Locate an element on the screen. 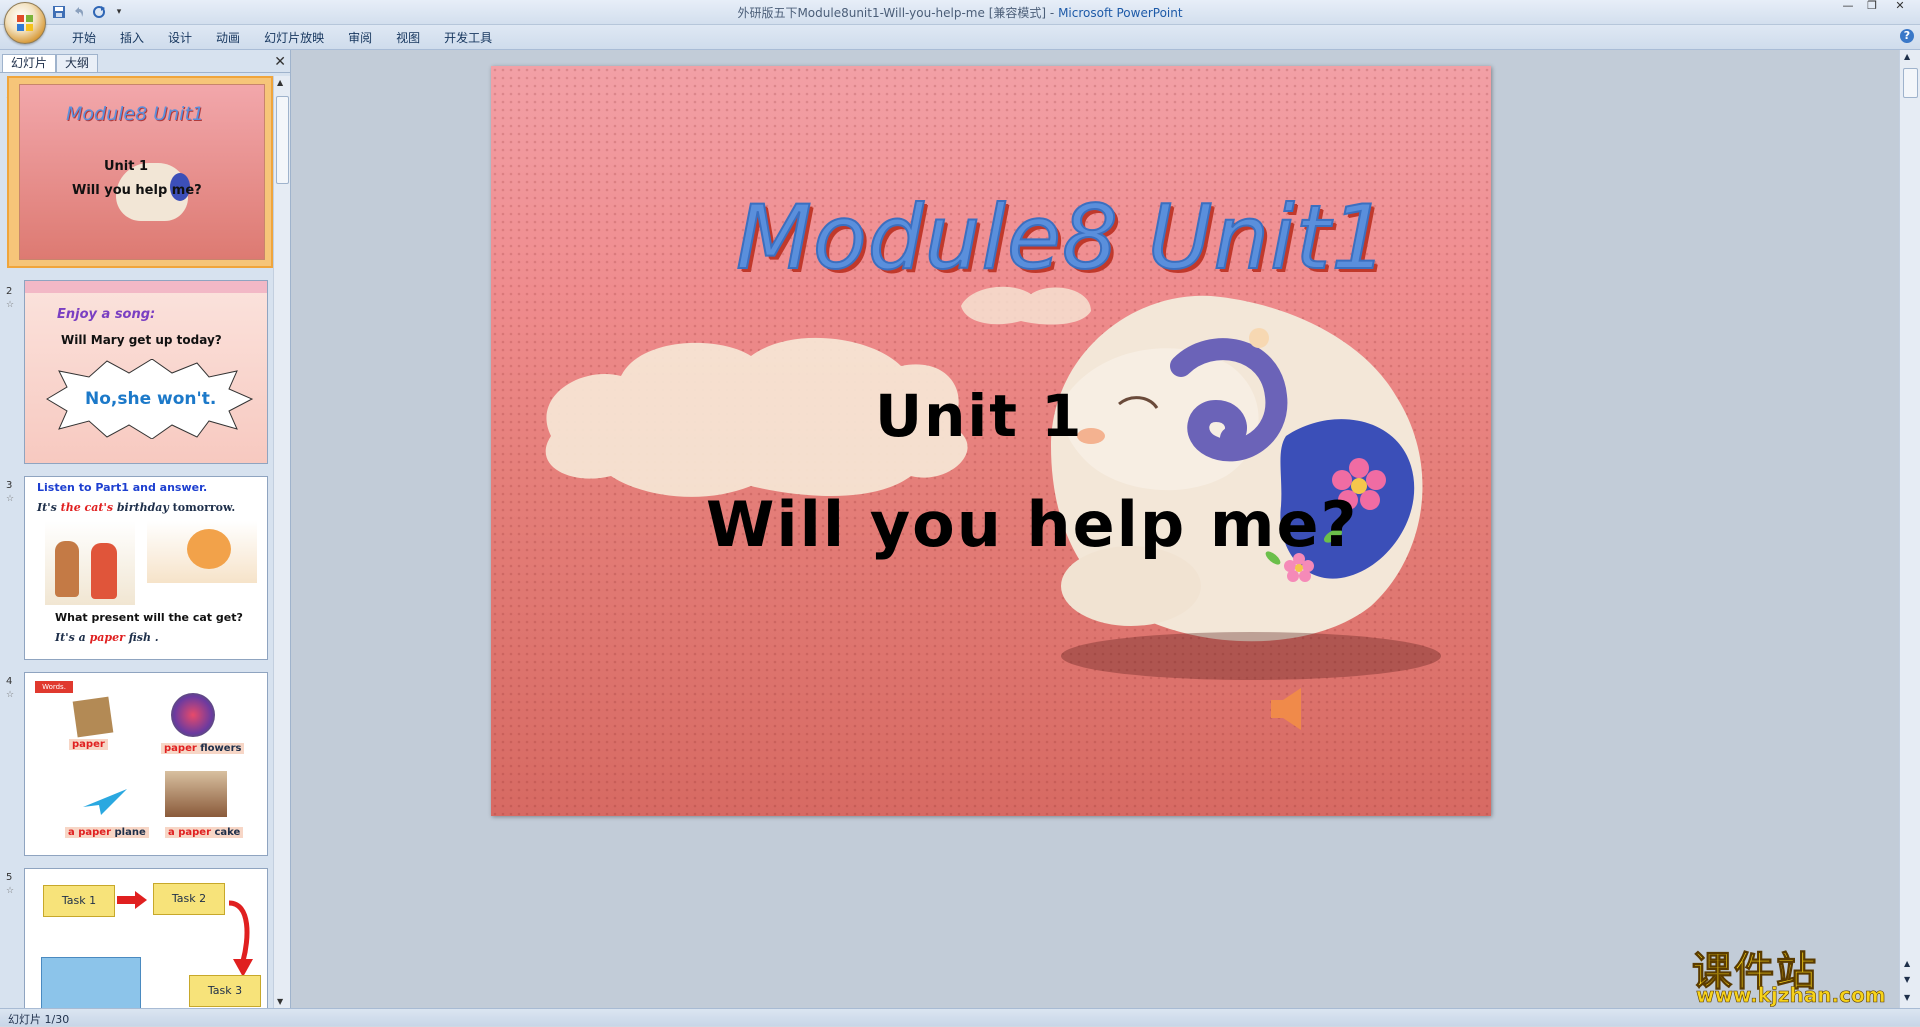 Image resolution: width=1920 pixels, height=1027 pixels. tab-home: 开始 is located at coordinates (84, 38).